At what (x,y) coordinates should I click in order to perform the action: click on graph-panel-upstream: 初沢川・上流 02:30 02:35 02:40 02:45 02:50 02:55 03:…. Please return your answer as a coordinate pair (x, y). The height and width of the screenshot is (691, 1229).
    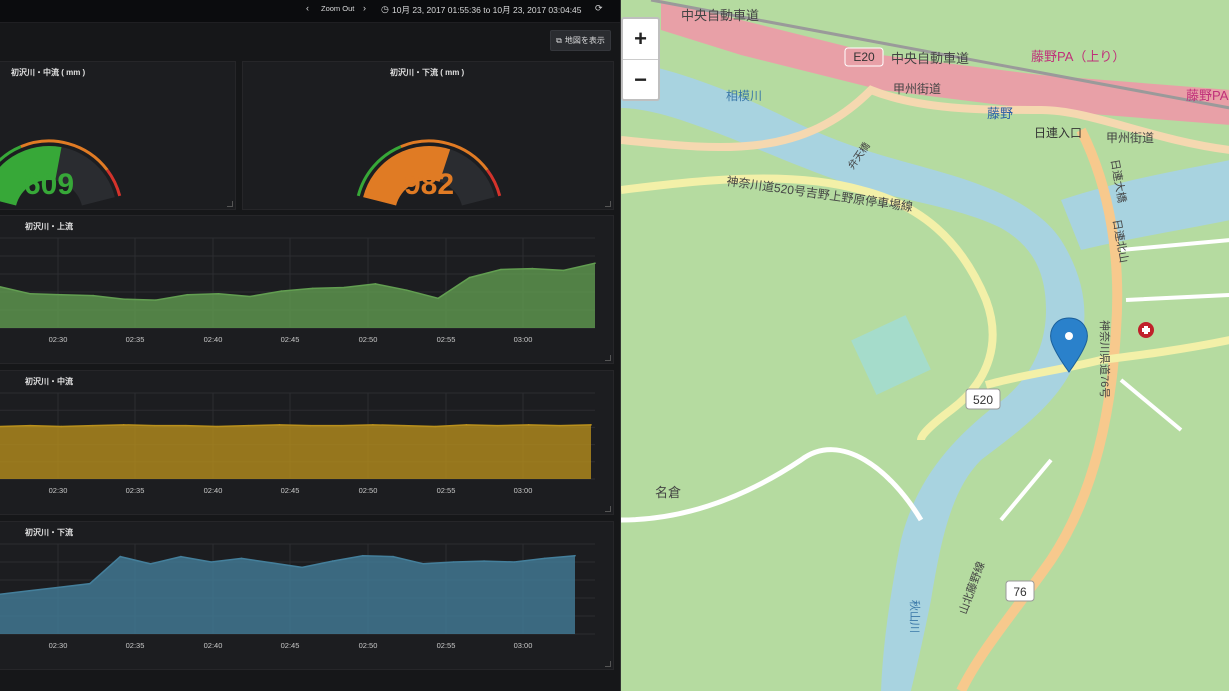
    Looking at the image, I should click on (307, 289).